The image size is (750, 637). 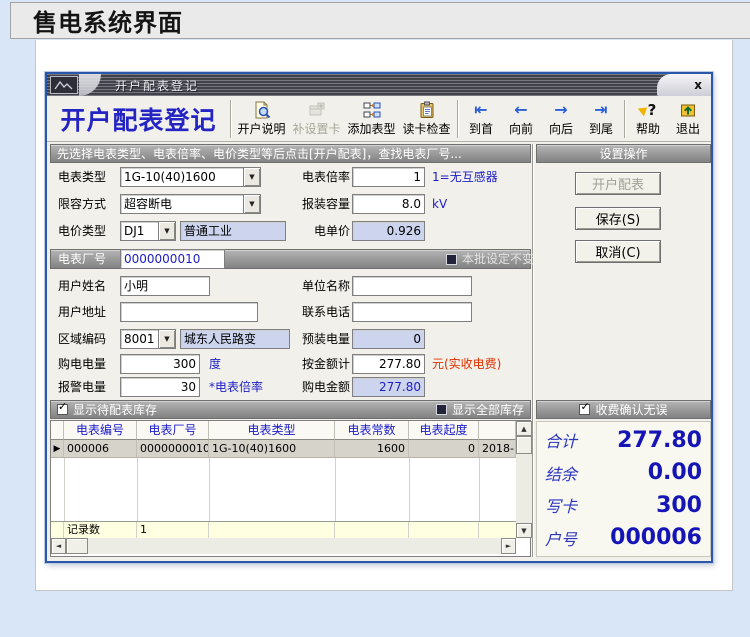 What do you see at coordinates (82, 259) in the screenshot?
I see `factory-no-label: 电表厂号` at bounding box center [82, 259].